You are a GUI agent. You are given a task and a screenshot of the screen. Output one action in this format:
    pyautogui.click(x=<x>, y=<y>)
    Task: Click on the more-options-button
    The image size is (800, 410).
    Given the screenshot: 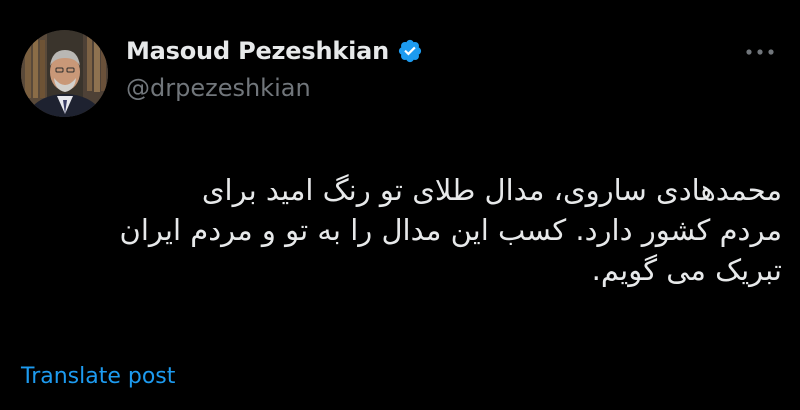 What is the action you would take?
    pyautogui.click(x=760, y=52)
    